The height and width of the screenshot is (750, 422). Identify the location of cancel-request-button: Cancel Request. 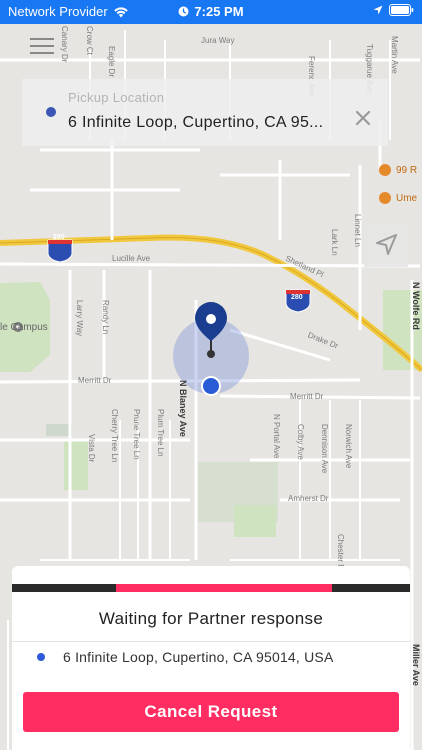
(211, 712).